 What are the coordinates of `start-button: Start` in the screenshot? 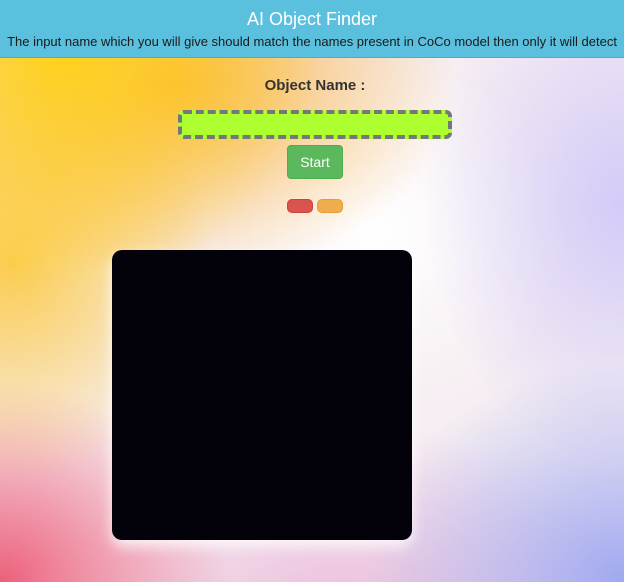 It's located at (315, 162).